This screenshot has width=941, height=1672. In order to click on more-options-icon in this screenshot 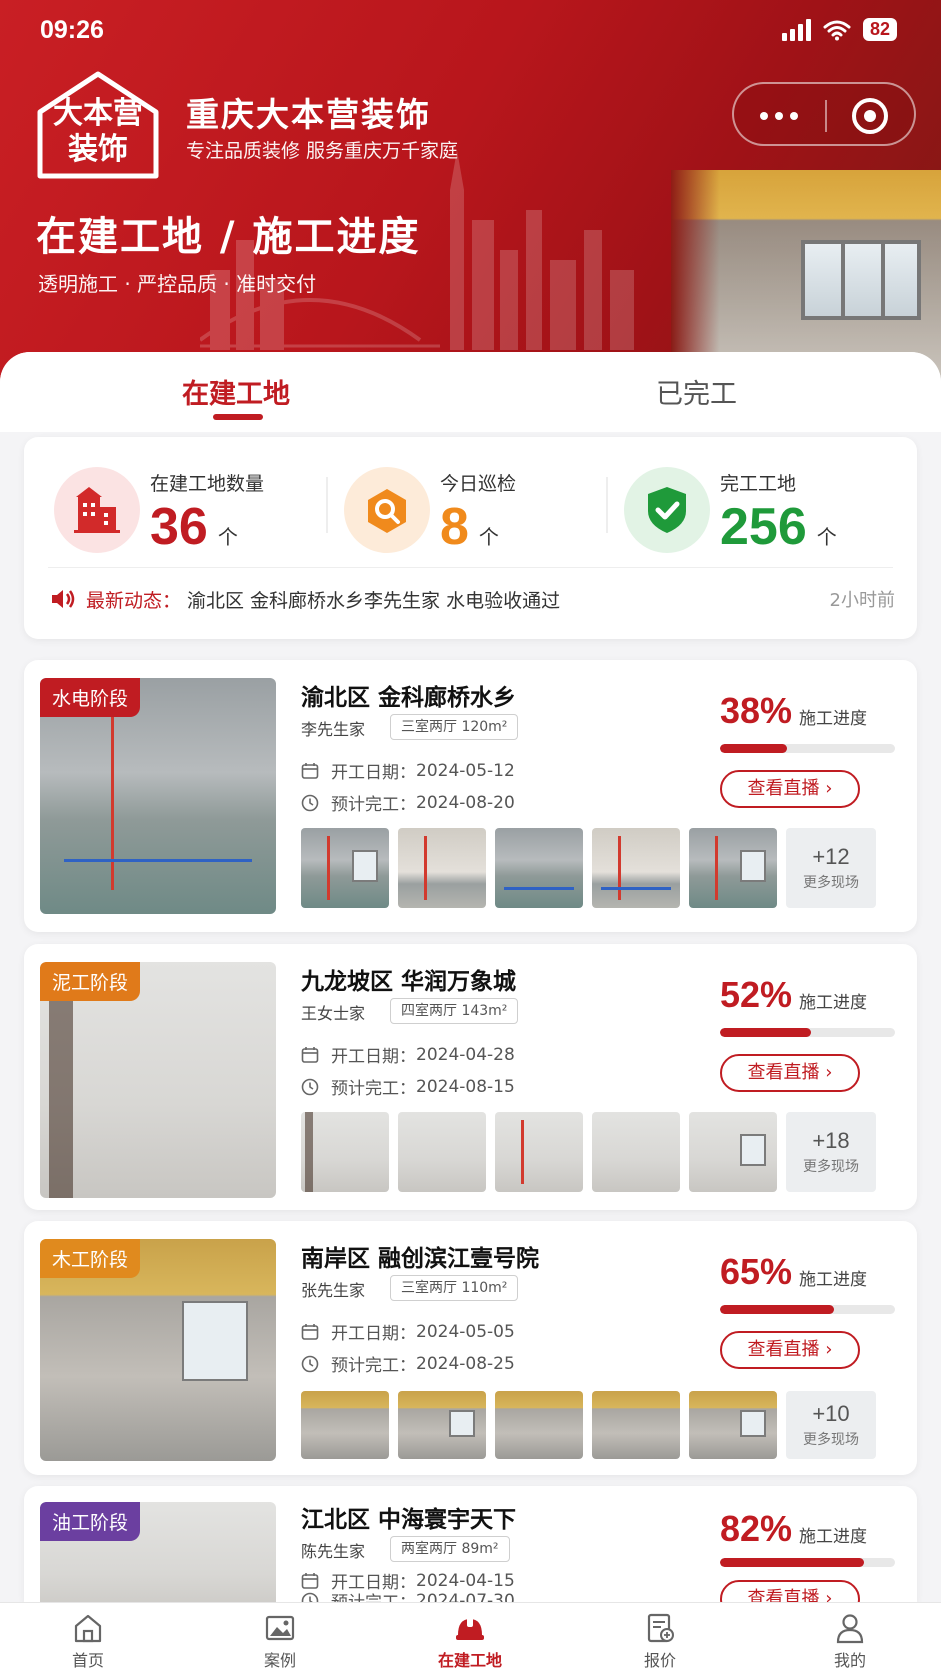, I will do `click(779, 116)`.